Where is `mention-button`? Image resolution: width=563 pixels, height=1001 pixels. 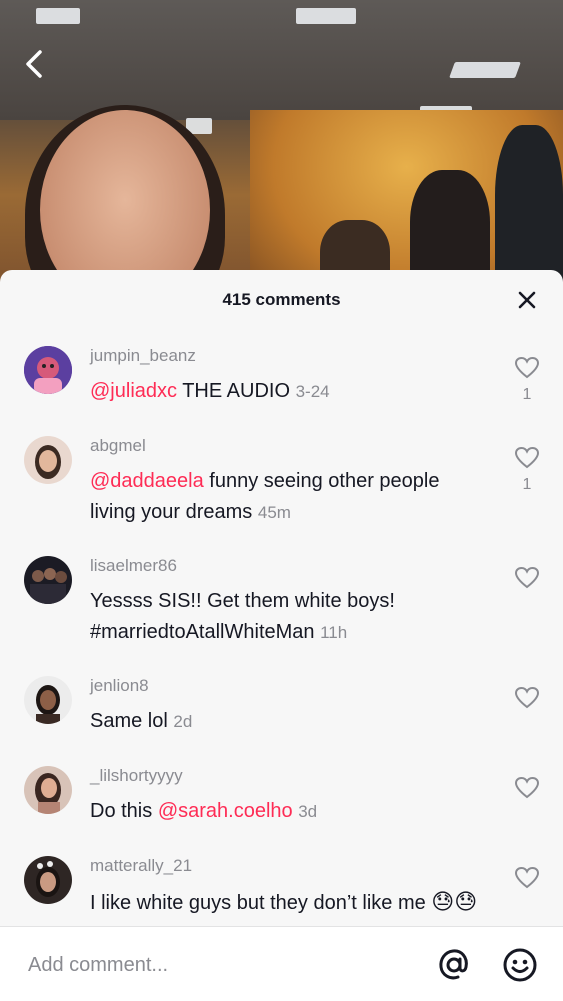 mention-button is located at coordinates (454, 965).